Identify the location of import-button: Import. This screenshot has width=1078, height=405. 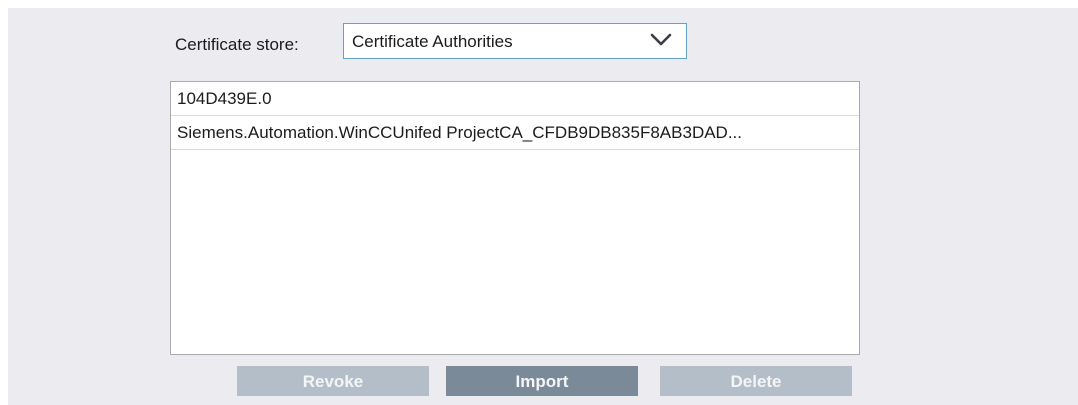
(542, 381).